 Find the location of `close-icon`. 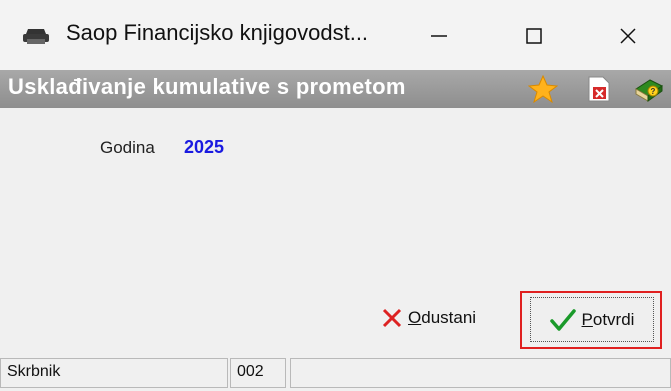

close-icon is located at coordinates (628, 36).